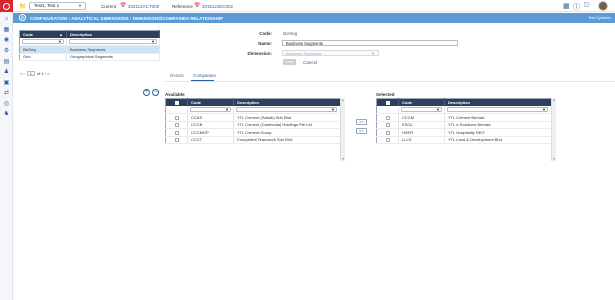 The image size is (615, 300). Describe the element at coordinates (466, 140) in the screenshot. I see `table-row: LLLD YTL Land & Development Bhd` at that location.